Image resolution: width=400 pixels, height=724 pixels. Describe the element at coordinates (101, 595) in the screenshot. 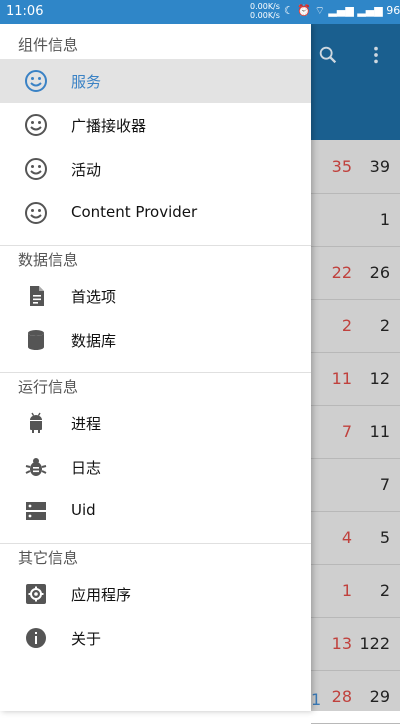

I see `drawer-item-label: 应用程序` at that location.